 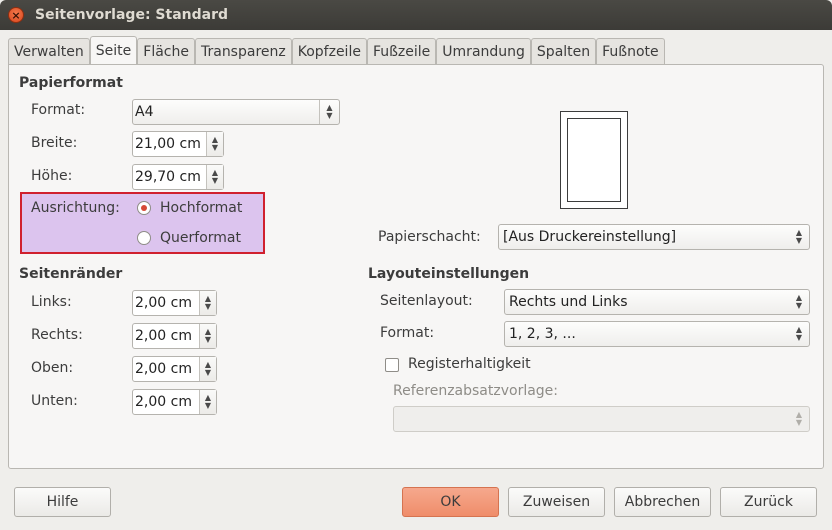 I want to click on height-spinner: 29,70 cm ▲ ▼, so click(x=178, y=177).